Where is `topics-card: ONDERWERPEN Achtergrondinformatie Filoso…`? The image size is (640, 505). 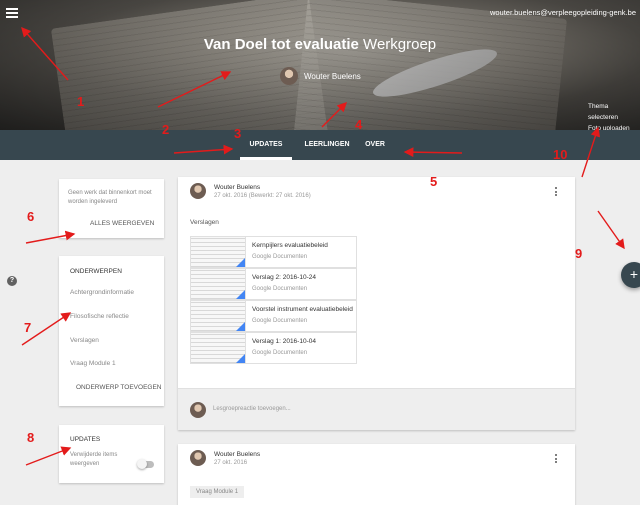 topics-card: ONDERWERPEN Achtergrondinformatie Filoso… is located at coordinates (111, 331).